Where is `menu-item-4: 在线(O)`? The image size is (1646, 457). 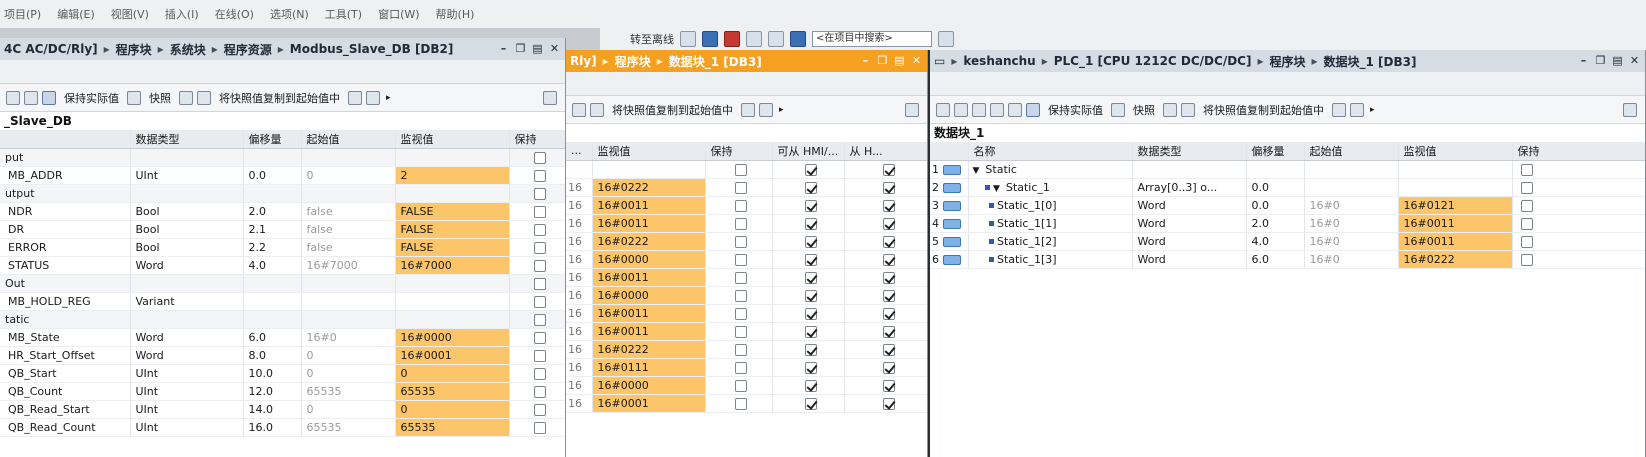
menu-item-4: 在线(O) is located at coordinates (234, 14).